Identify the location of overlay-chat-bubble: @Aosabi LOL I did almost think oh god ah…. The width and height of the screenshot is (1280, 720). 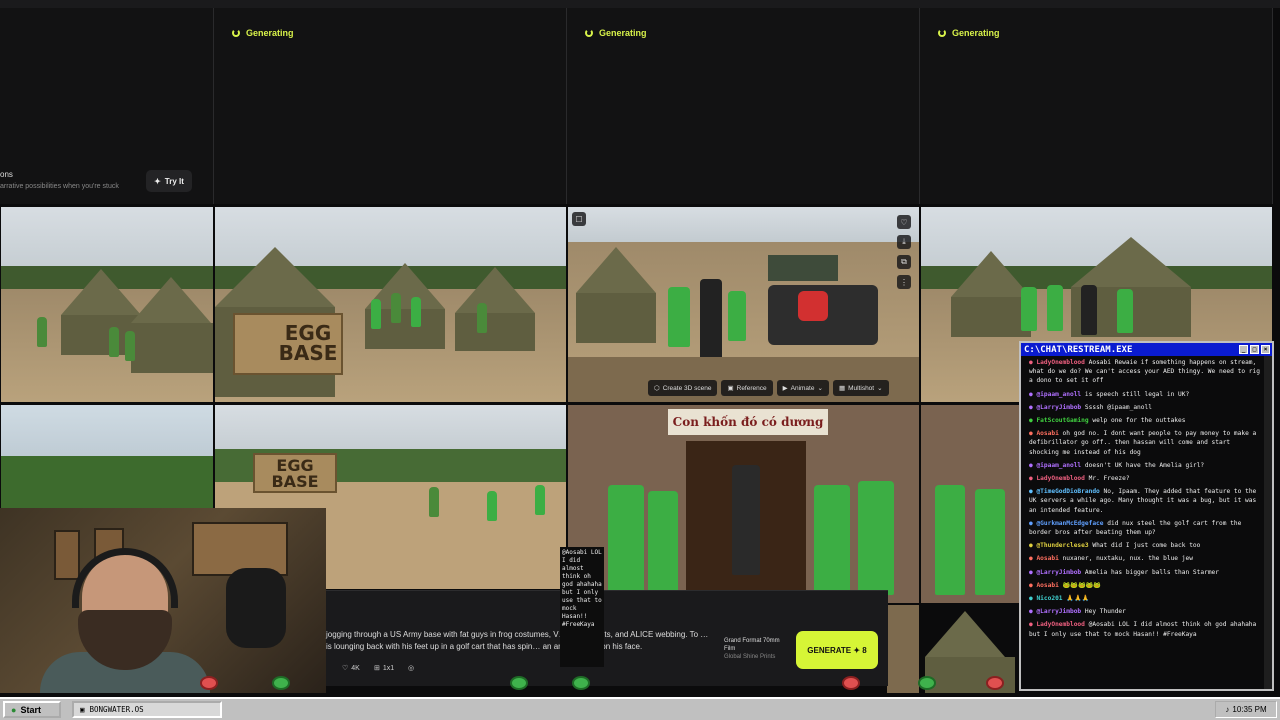
(582, 607).